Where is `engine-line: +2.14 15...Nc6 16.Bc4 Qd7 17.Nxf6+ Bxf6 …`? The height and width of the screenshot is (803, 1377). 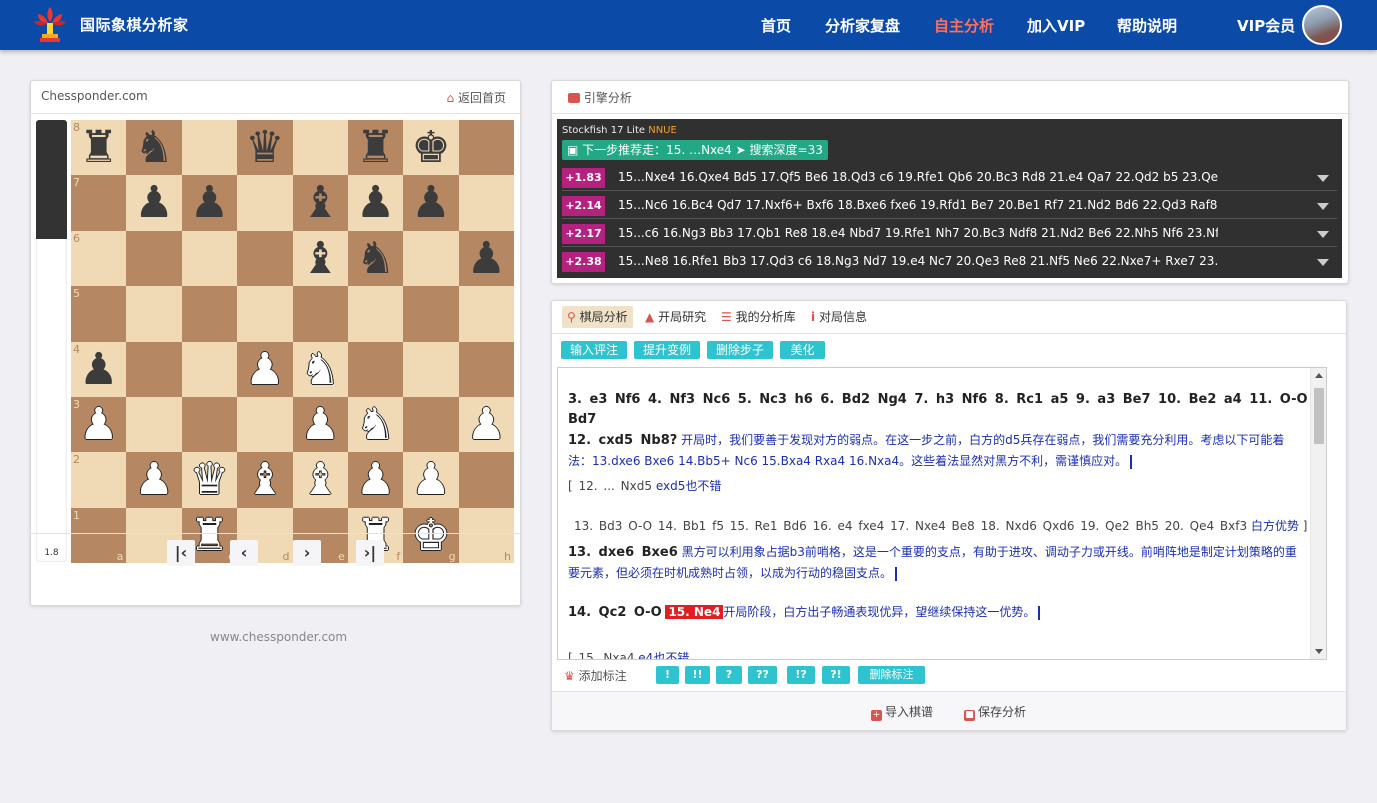
engine-line: +2.14 15...Nc6 16.Bc4 Qd7 17.Nxf6+ Bxf6 … is located at coordinates (949, 206).